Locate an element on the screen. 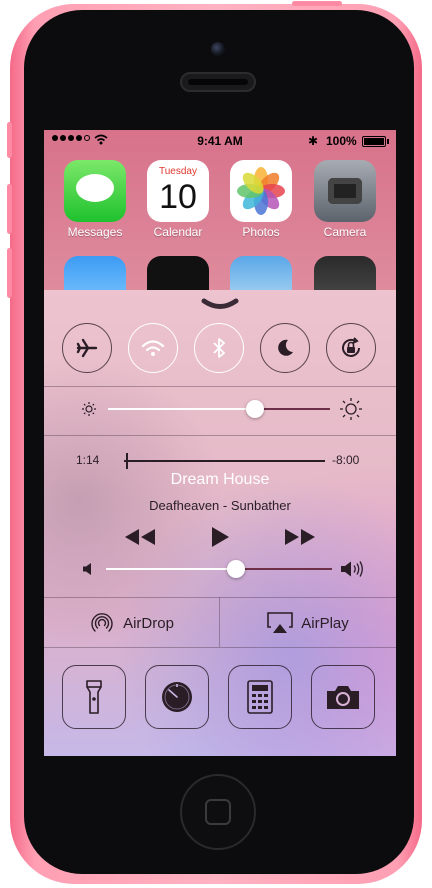  calendar-icon: Tuesday 10 is located at coordinates (178, 191).